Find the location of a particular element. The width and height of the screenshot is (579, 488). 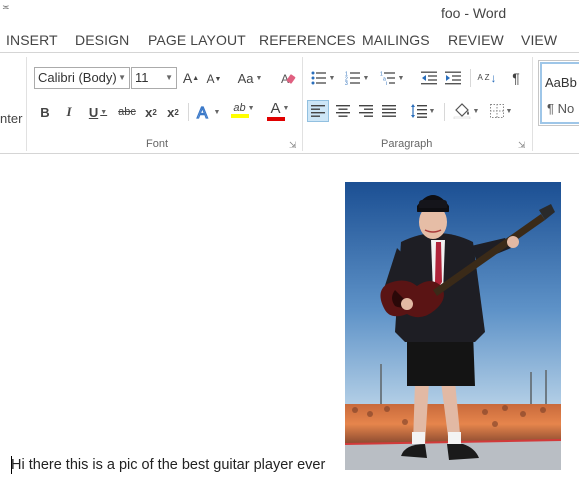

clipboard-partial-label: nter is located at coordinates (11, 118).